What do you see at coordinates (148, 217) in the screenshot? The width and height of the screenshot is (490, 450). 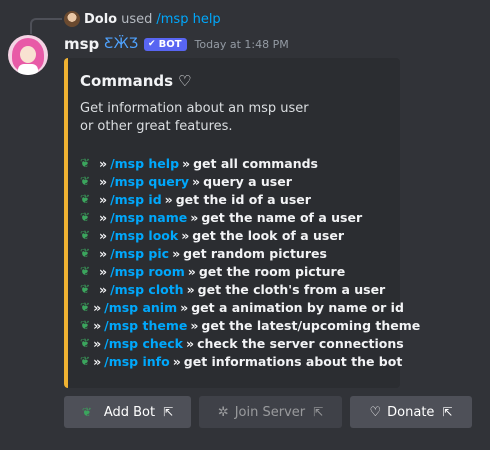 I see `command-link: /msp name` at bounding box center [148, 217].